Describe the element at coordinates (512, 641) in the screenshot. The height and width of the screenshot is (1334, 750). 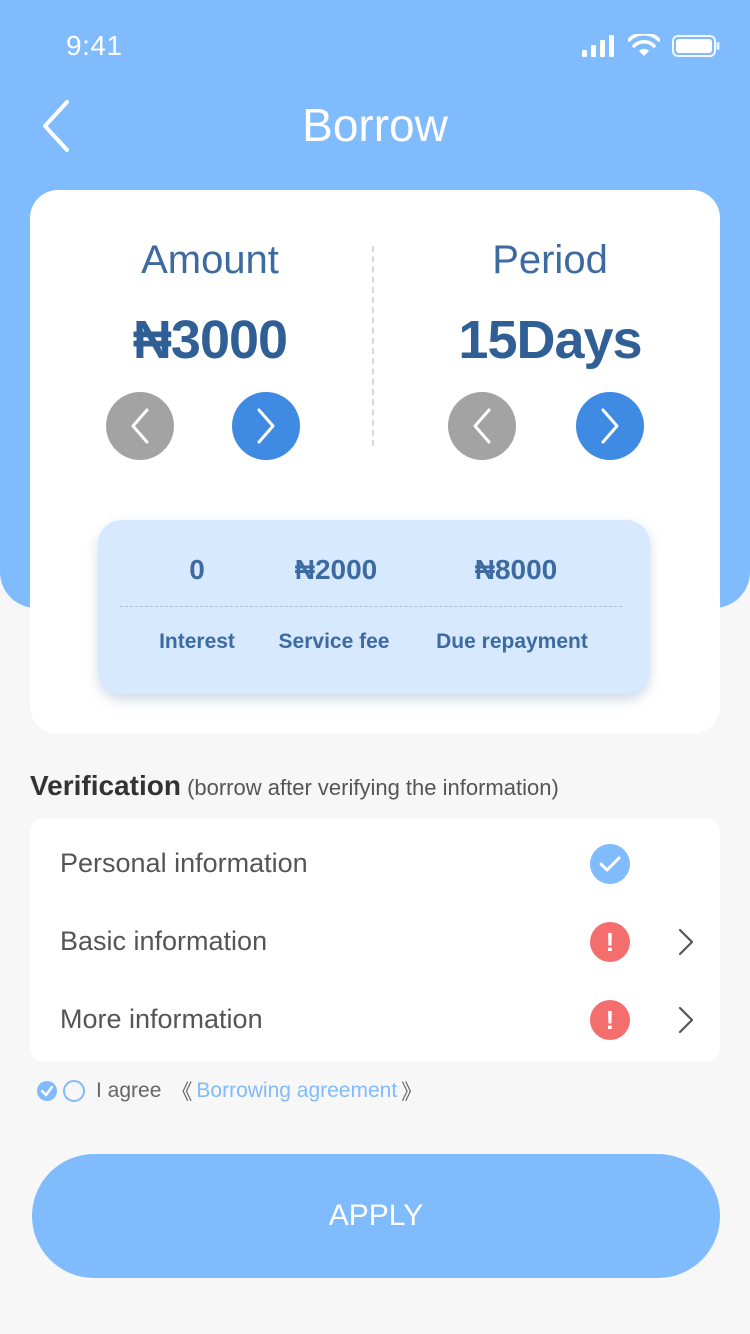
I see `due-repayment-label: Due repayment` at that location.